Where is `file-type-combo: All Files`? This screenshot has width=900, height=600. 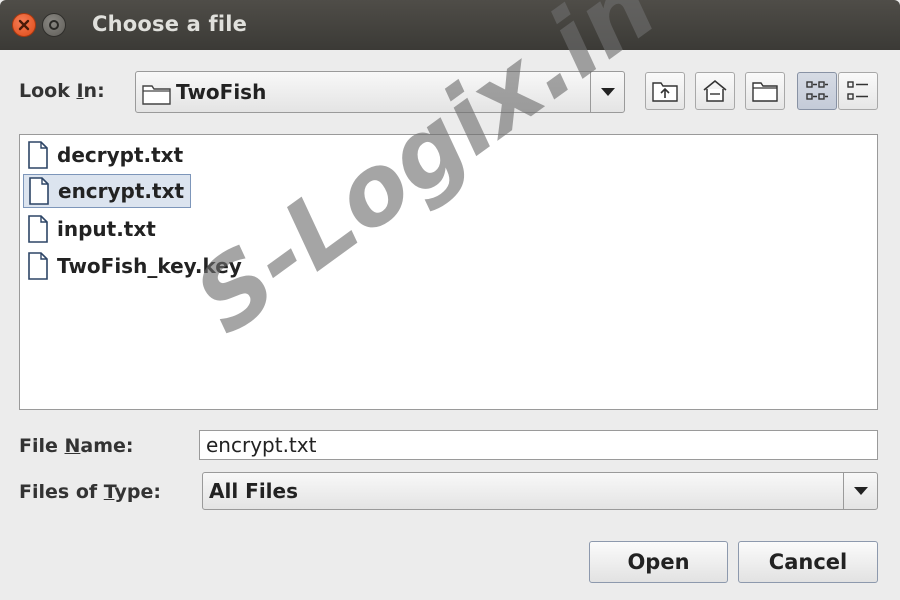
file-type-combo: All Files is located at coordinates (540, 491).